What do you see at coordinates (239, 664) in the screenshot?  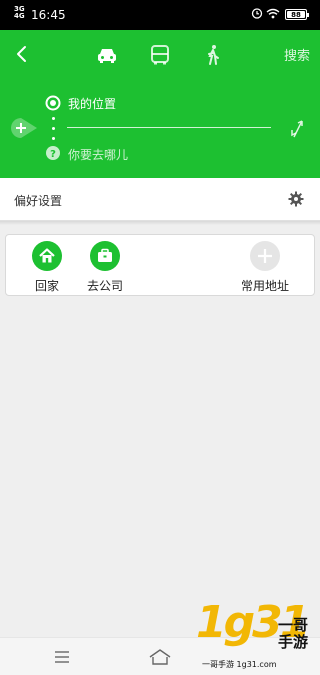 I see `watermark-site: 一哥手游 1g31.com` at bounding box center [239, 664].